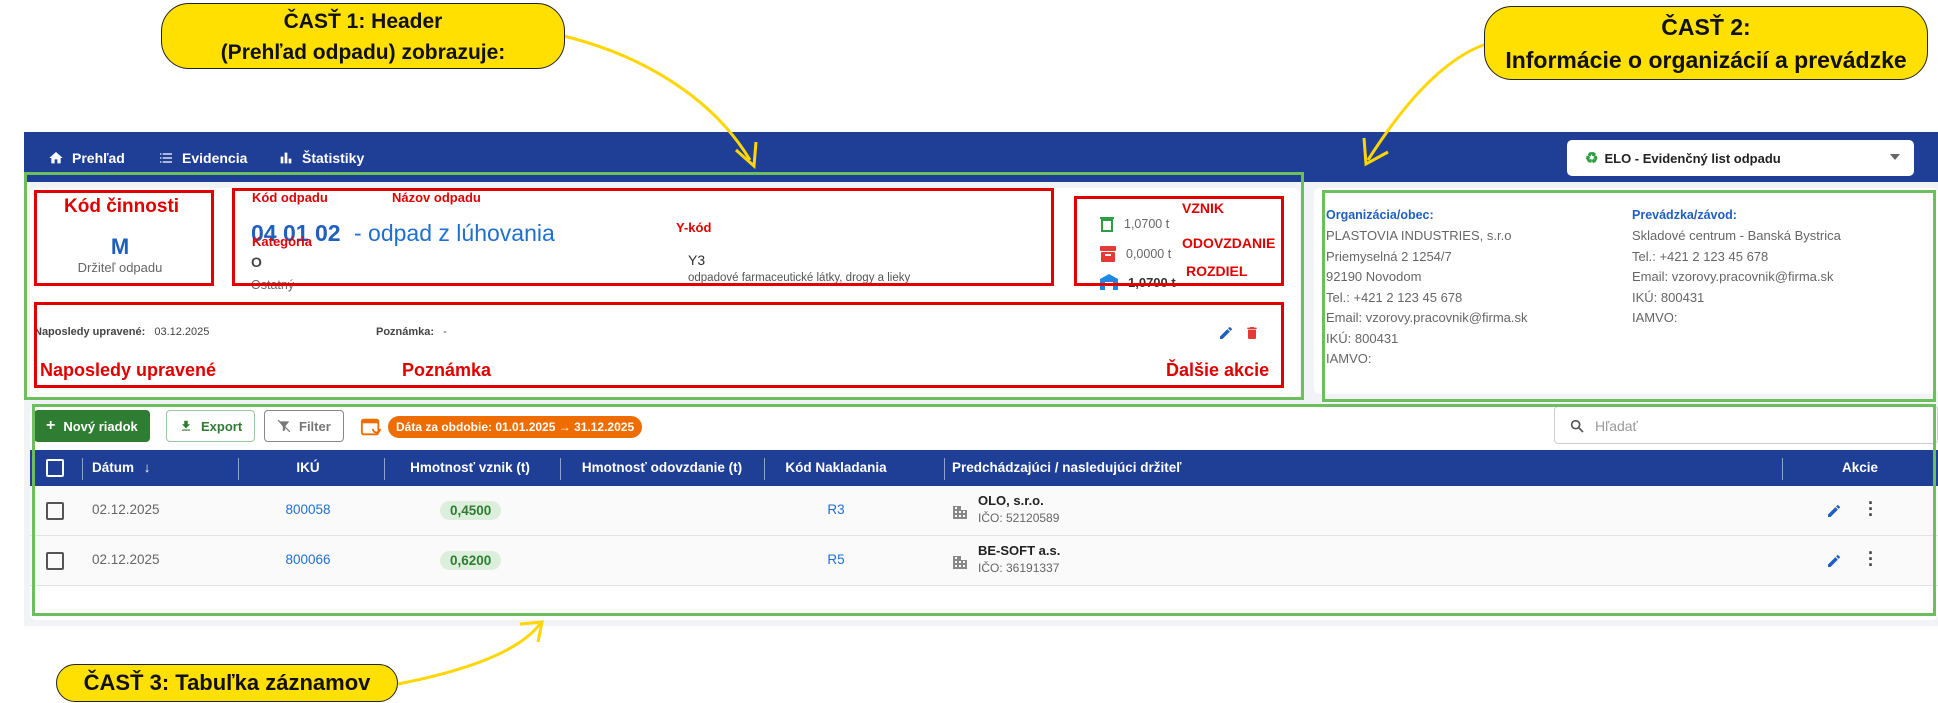  I want to click on annotation-label-kategoria: Kategória, so click(282, 241).